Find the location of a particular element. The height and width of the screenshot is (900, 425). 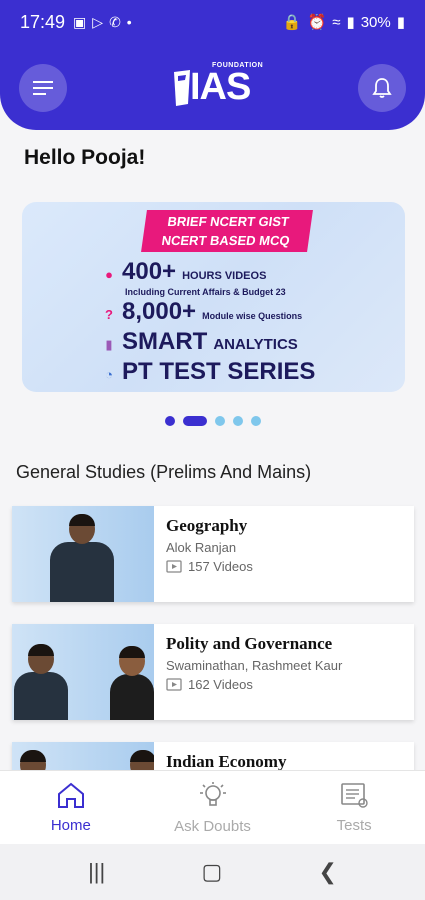

wifi-icon: ≈ is located at coordinates (336, 22).